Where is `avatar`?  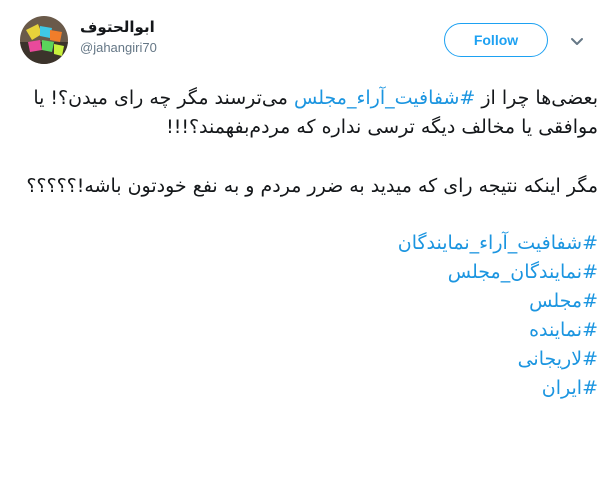
avatar is located at coordinates (44, 40).